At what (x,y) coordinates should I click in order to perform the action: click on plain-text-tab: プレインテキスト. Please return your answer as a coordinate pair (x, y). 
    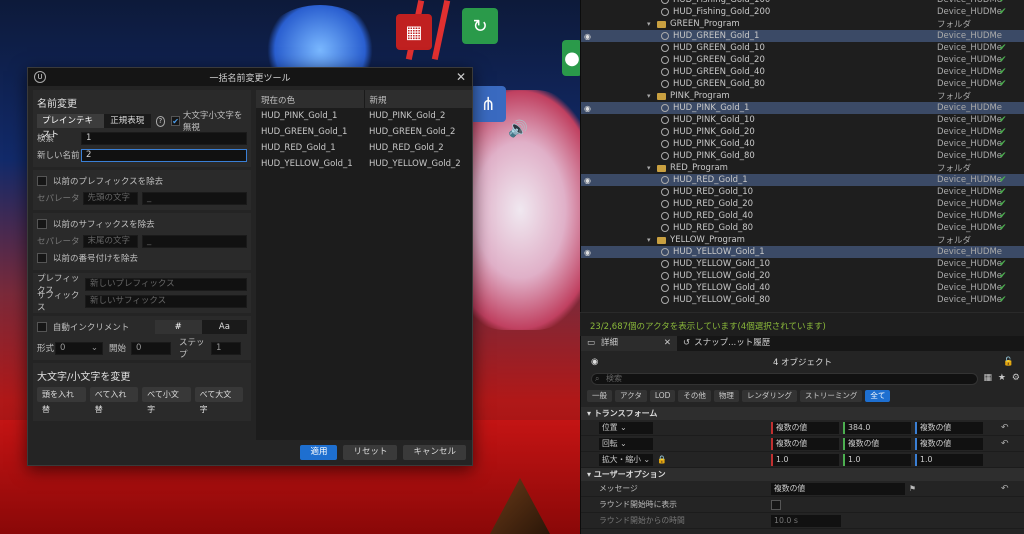
    Looking at the image, I should click on (70, 127).